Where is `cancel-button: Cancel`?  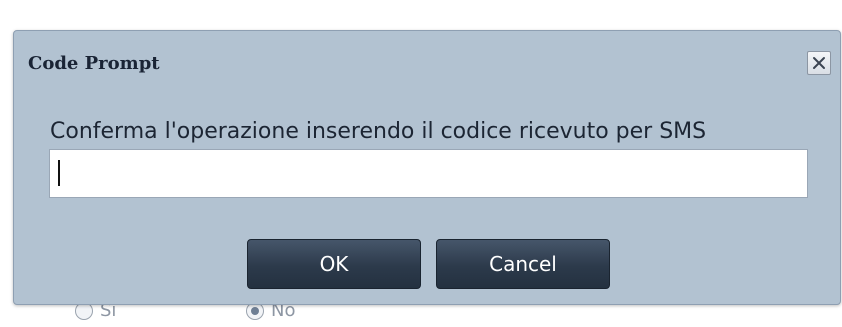 cancel-button: Cancel is located at coordinates (523, 264).